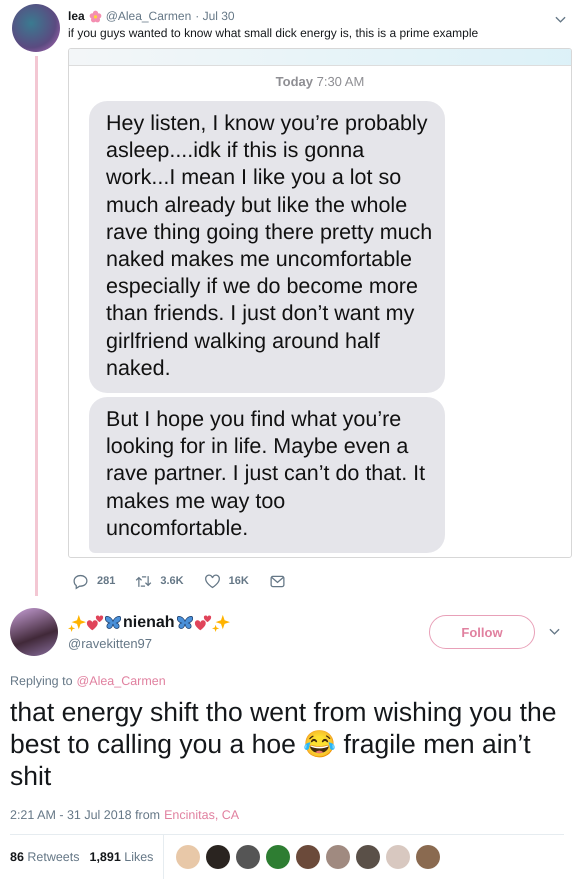 This screenshot has width=574, height=889. I want to click on user-handle: @ravekitten97, so click(149, 643).